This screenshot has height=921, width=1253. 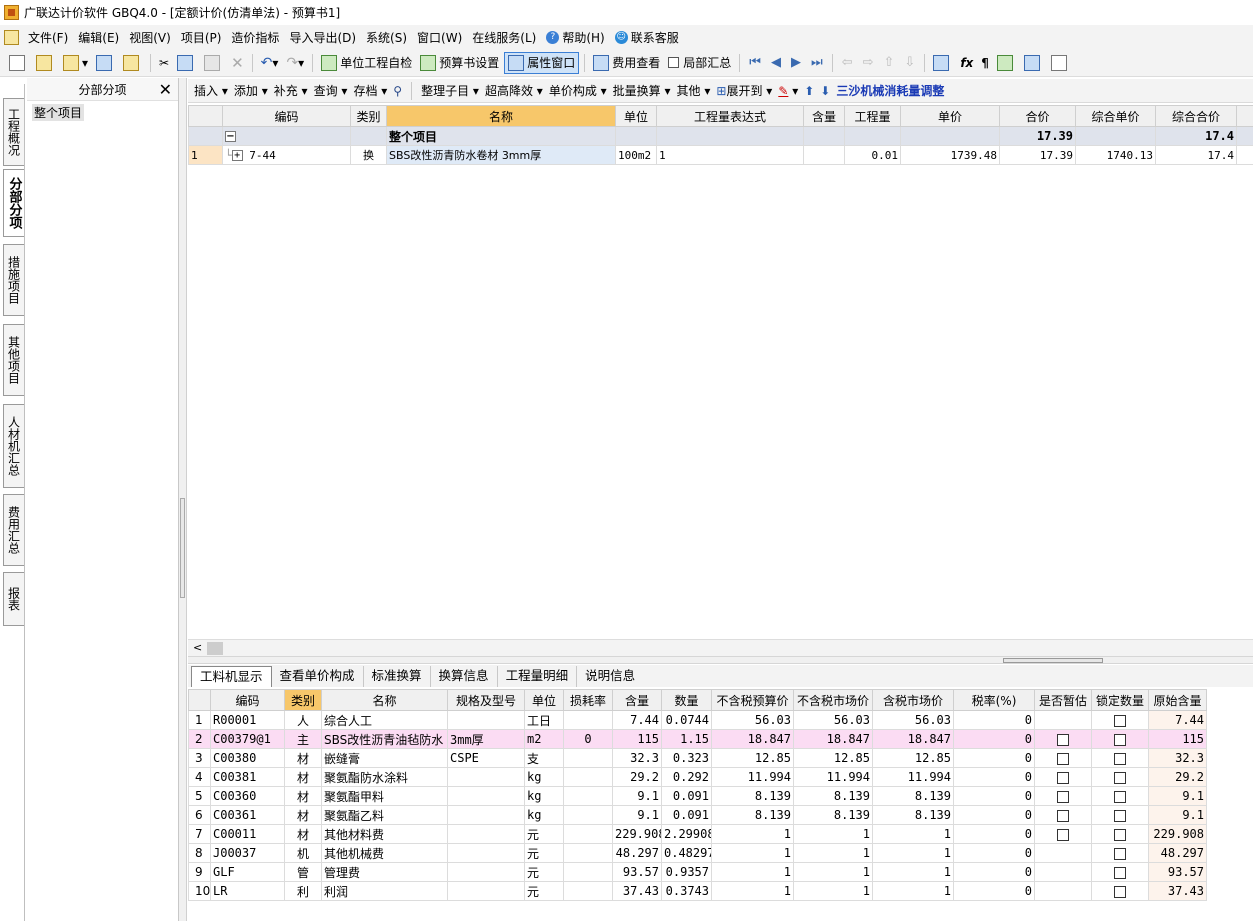 I want to click on res-content: 7.44, so click(x=637, y=720).